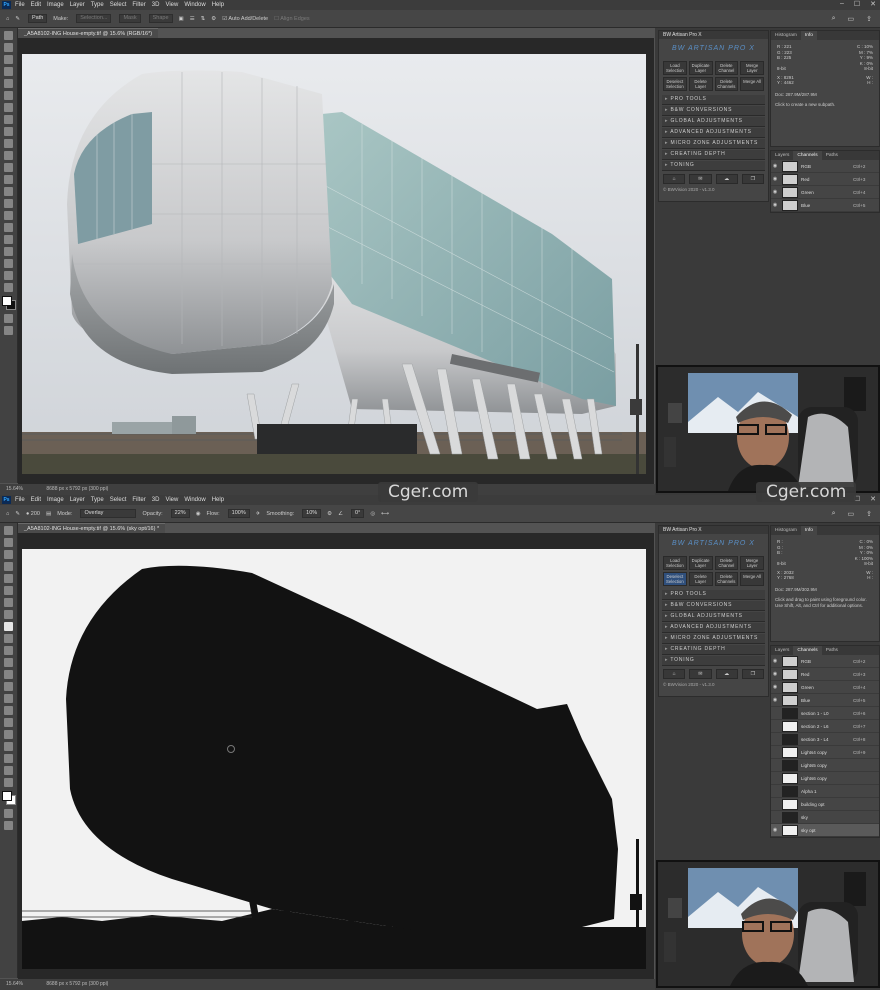 The width and height of the screenshot is (880, 990). Describe the element at coordinates (726, 674) in the screenshot. I see `cloud-icon: ☁` at that location.